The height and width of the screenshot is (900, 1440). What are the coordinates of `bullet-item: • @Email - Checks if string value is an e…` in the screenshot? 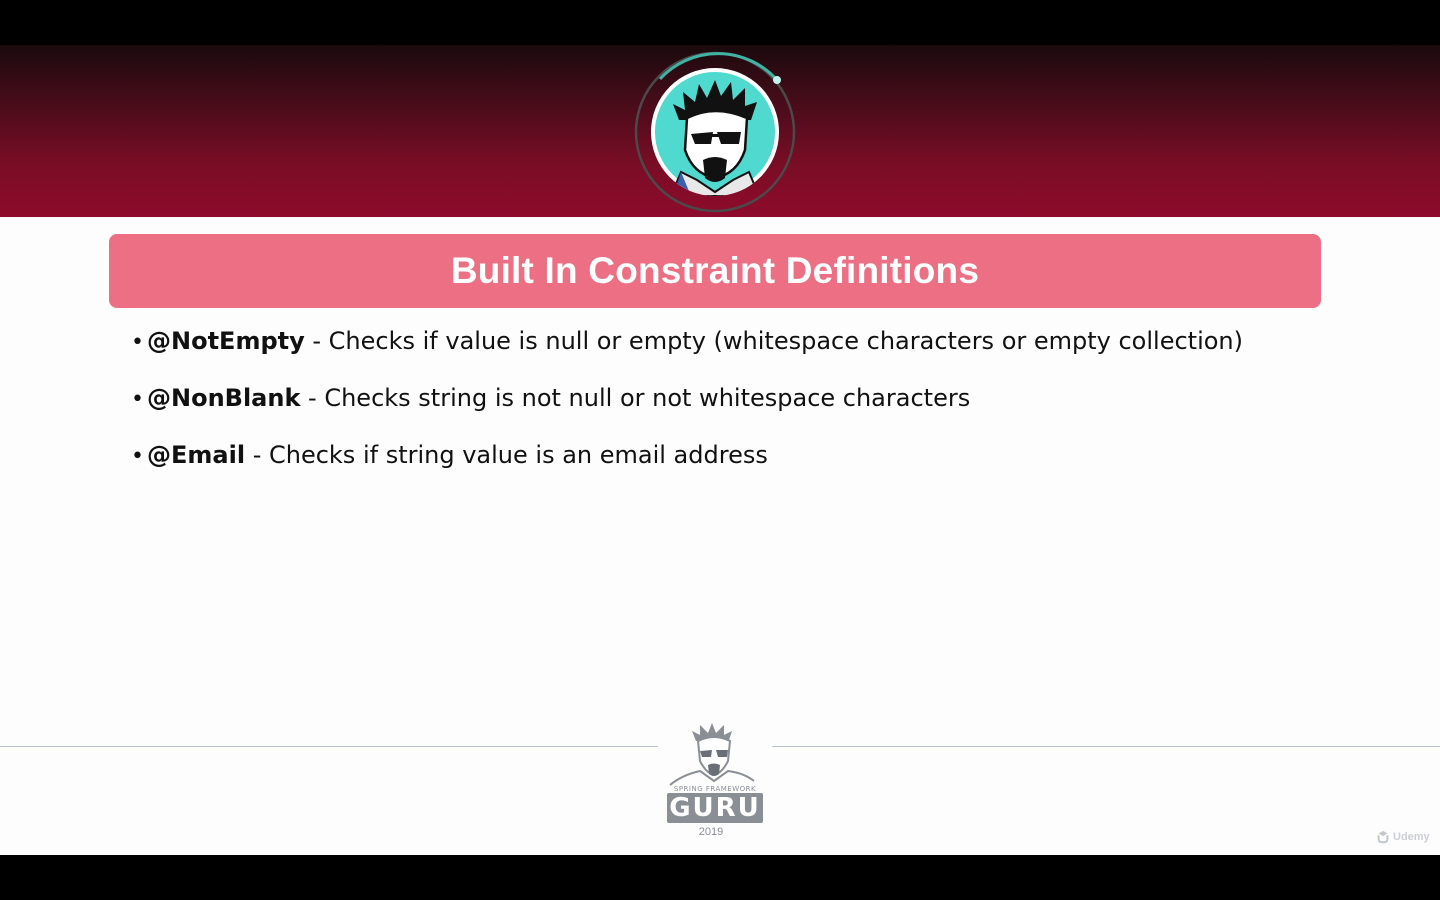 It's located at (731, 465).